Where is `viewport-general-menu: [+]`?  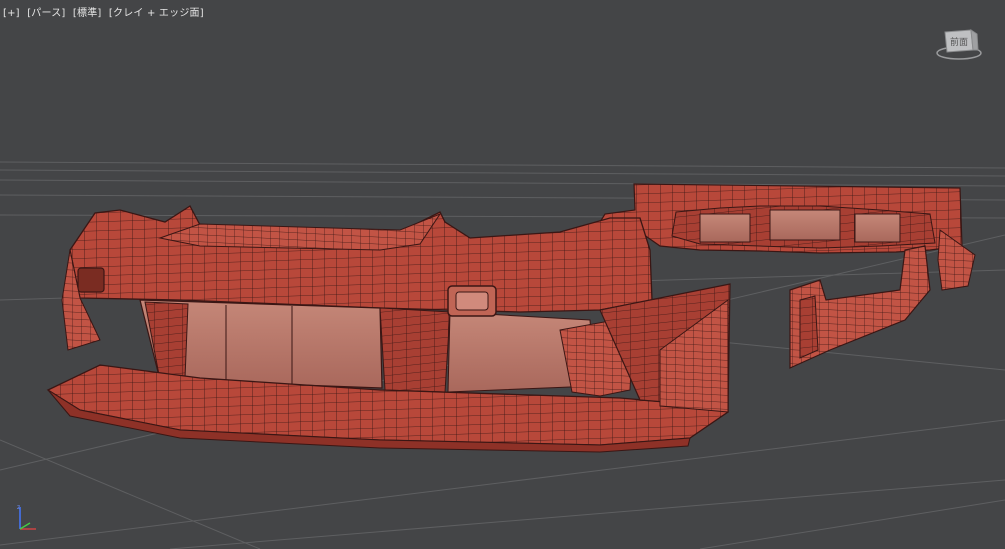
viewport-general-menu: [+] is located at coordinates (11, 13).